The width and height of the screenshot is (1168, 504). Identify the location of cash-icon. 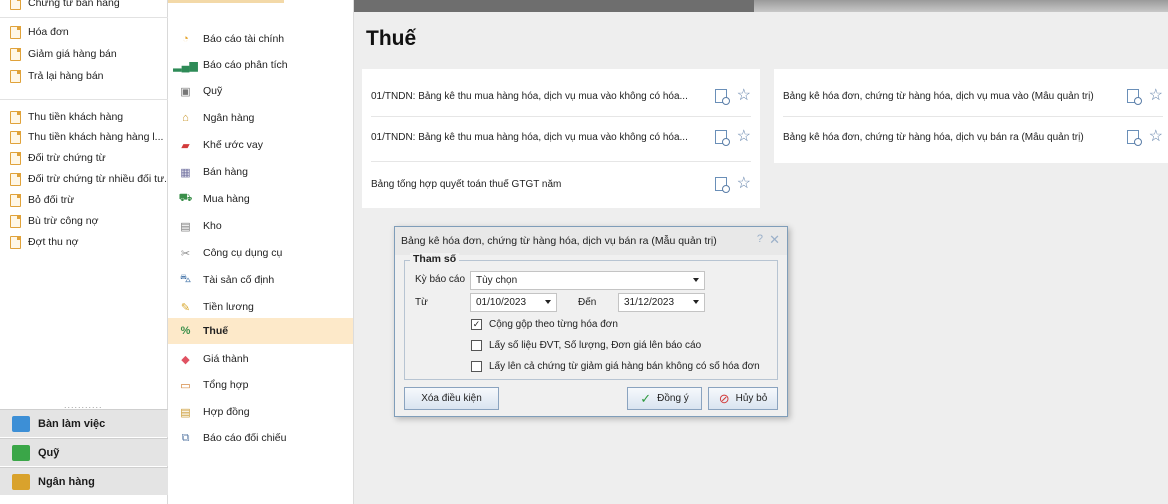
(21, 452).